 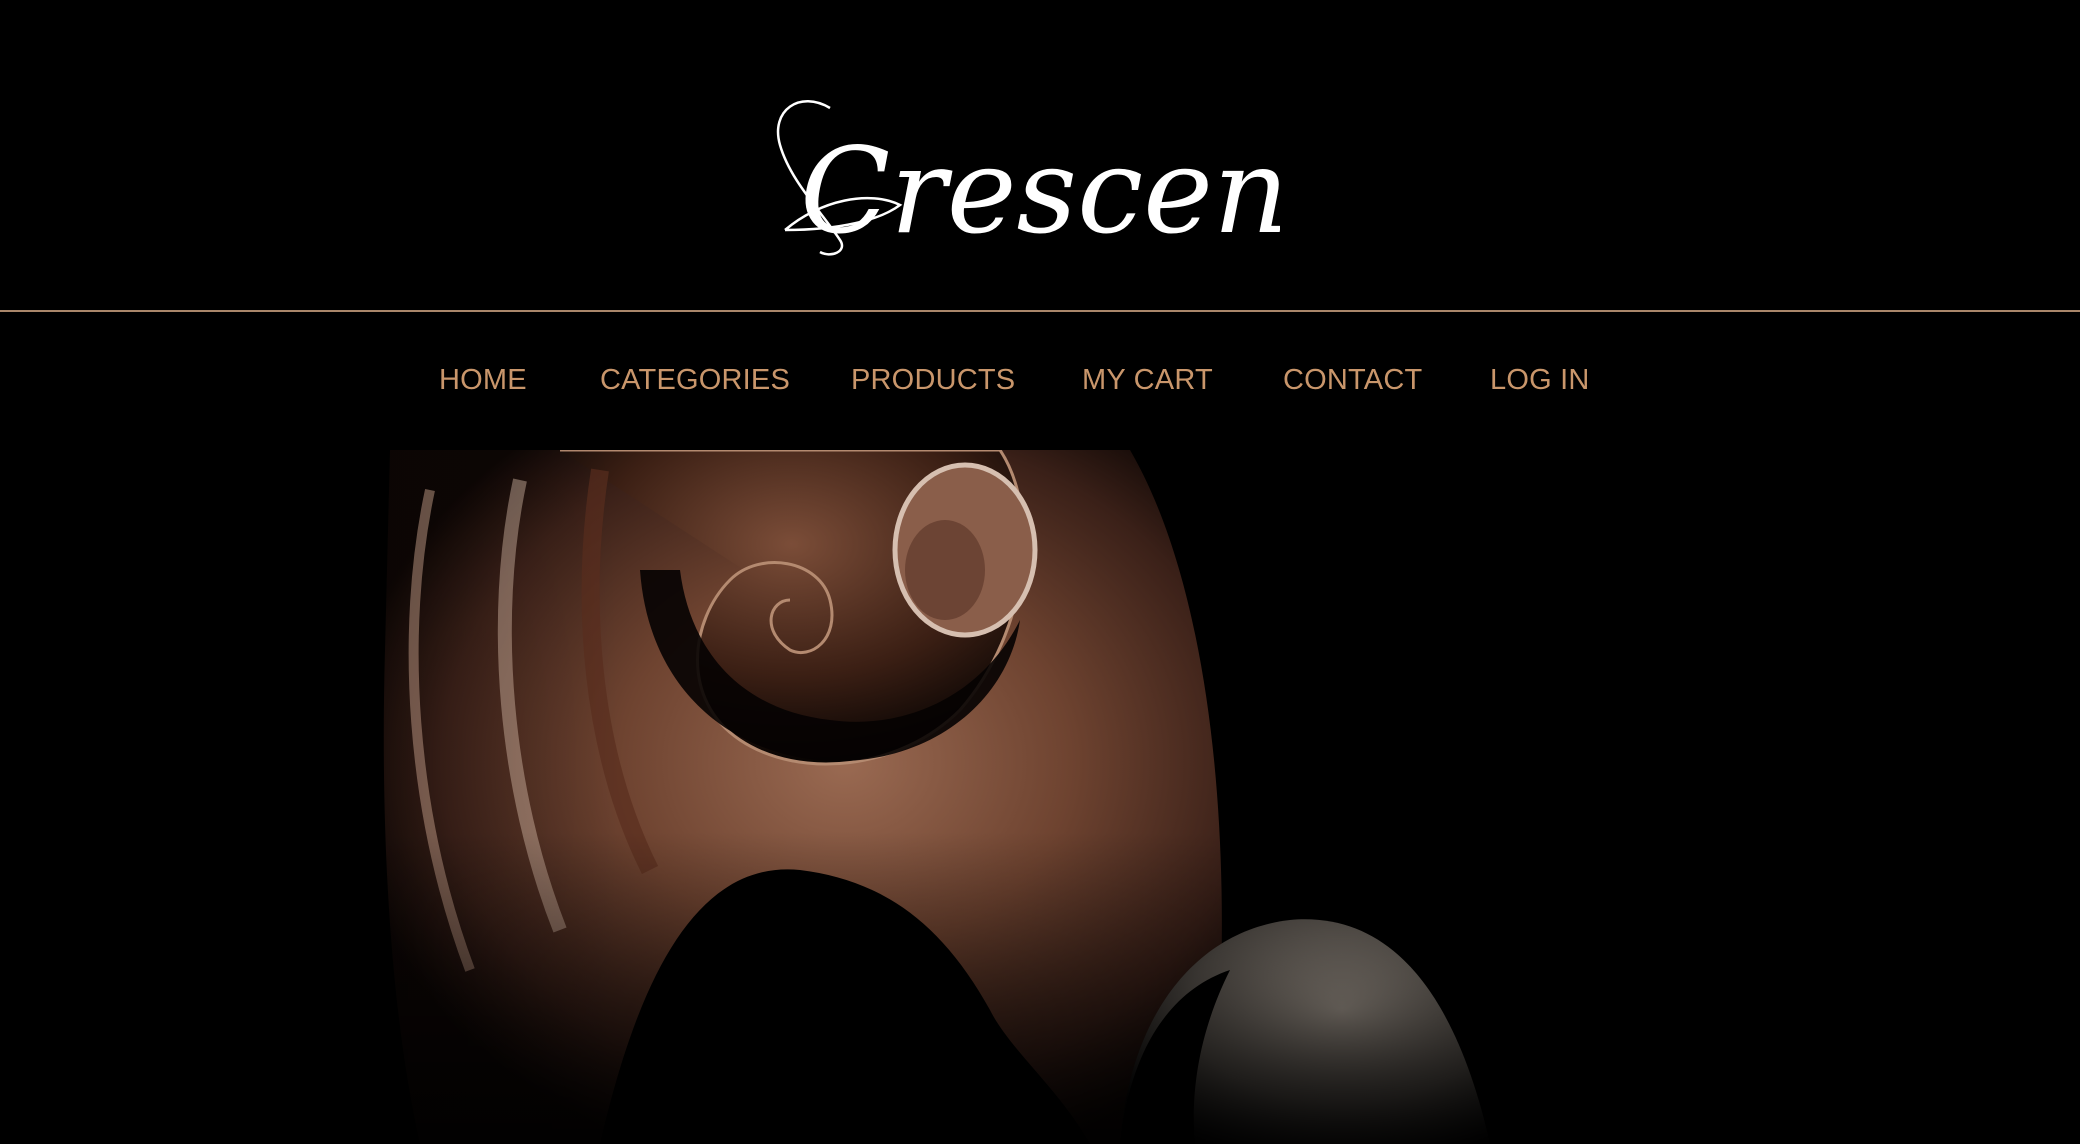 I want to click on nav-log-in: LOG IN, so click(x=1540, y=380).